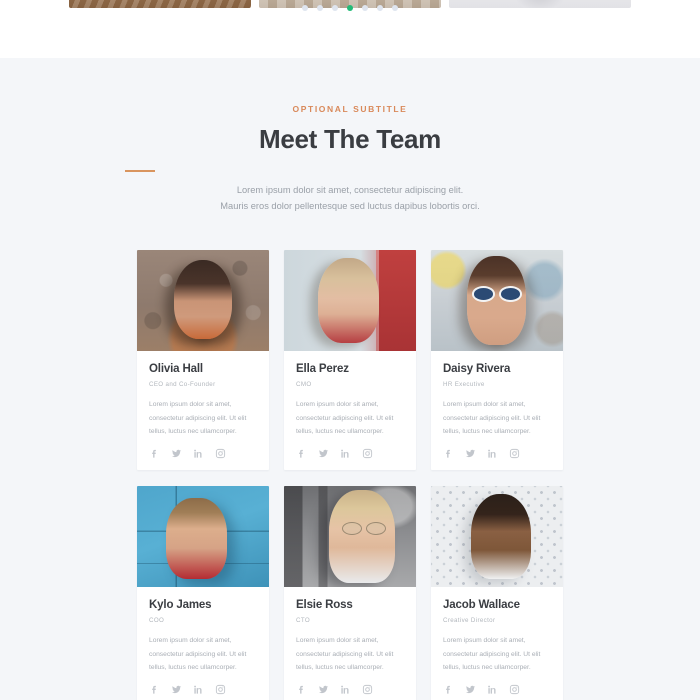  What do you see at coordinates (140, 170) in the screenshot?
I see `accent-divider` at bounding box center [140, 170].